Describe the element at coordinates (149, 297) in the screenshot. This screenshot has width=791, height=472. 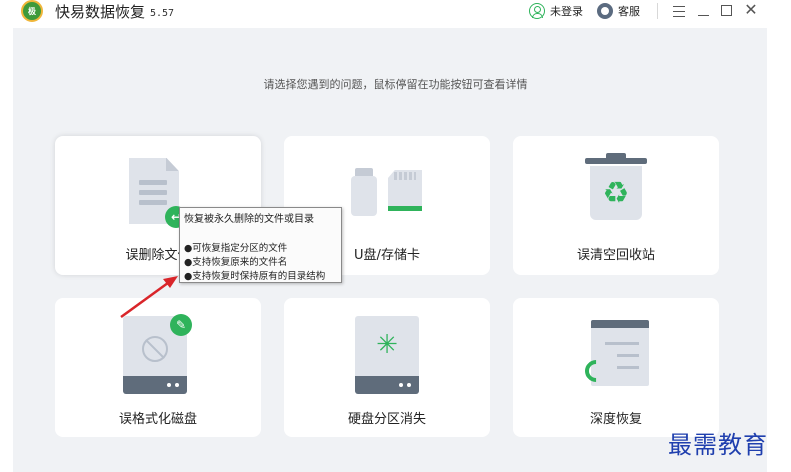
I see `annotation-arrow` at that location.